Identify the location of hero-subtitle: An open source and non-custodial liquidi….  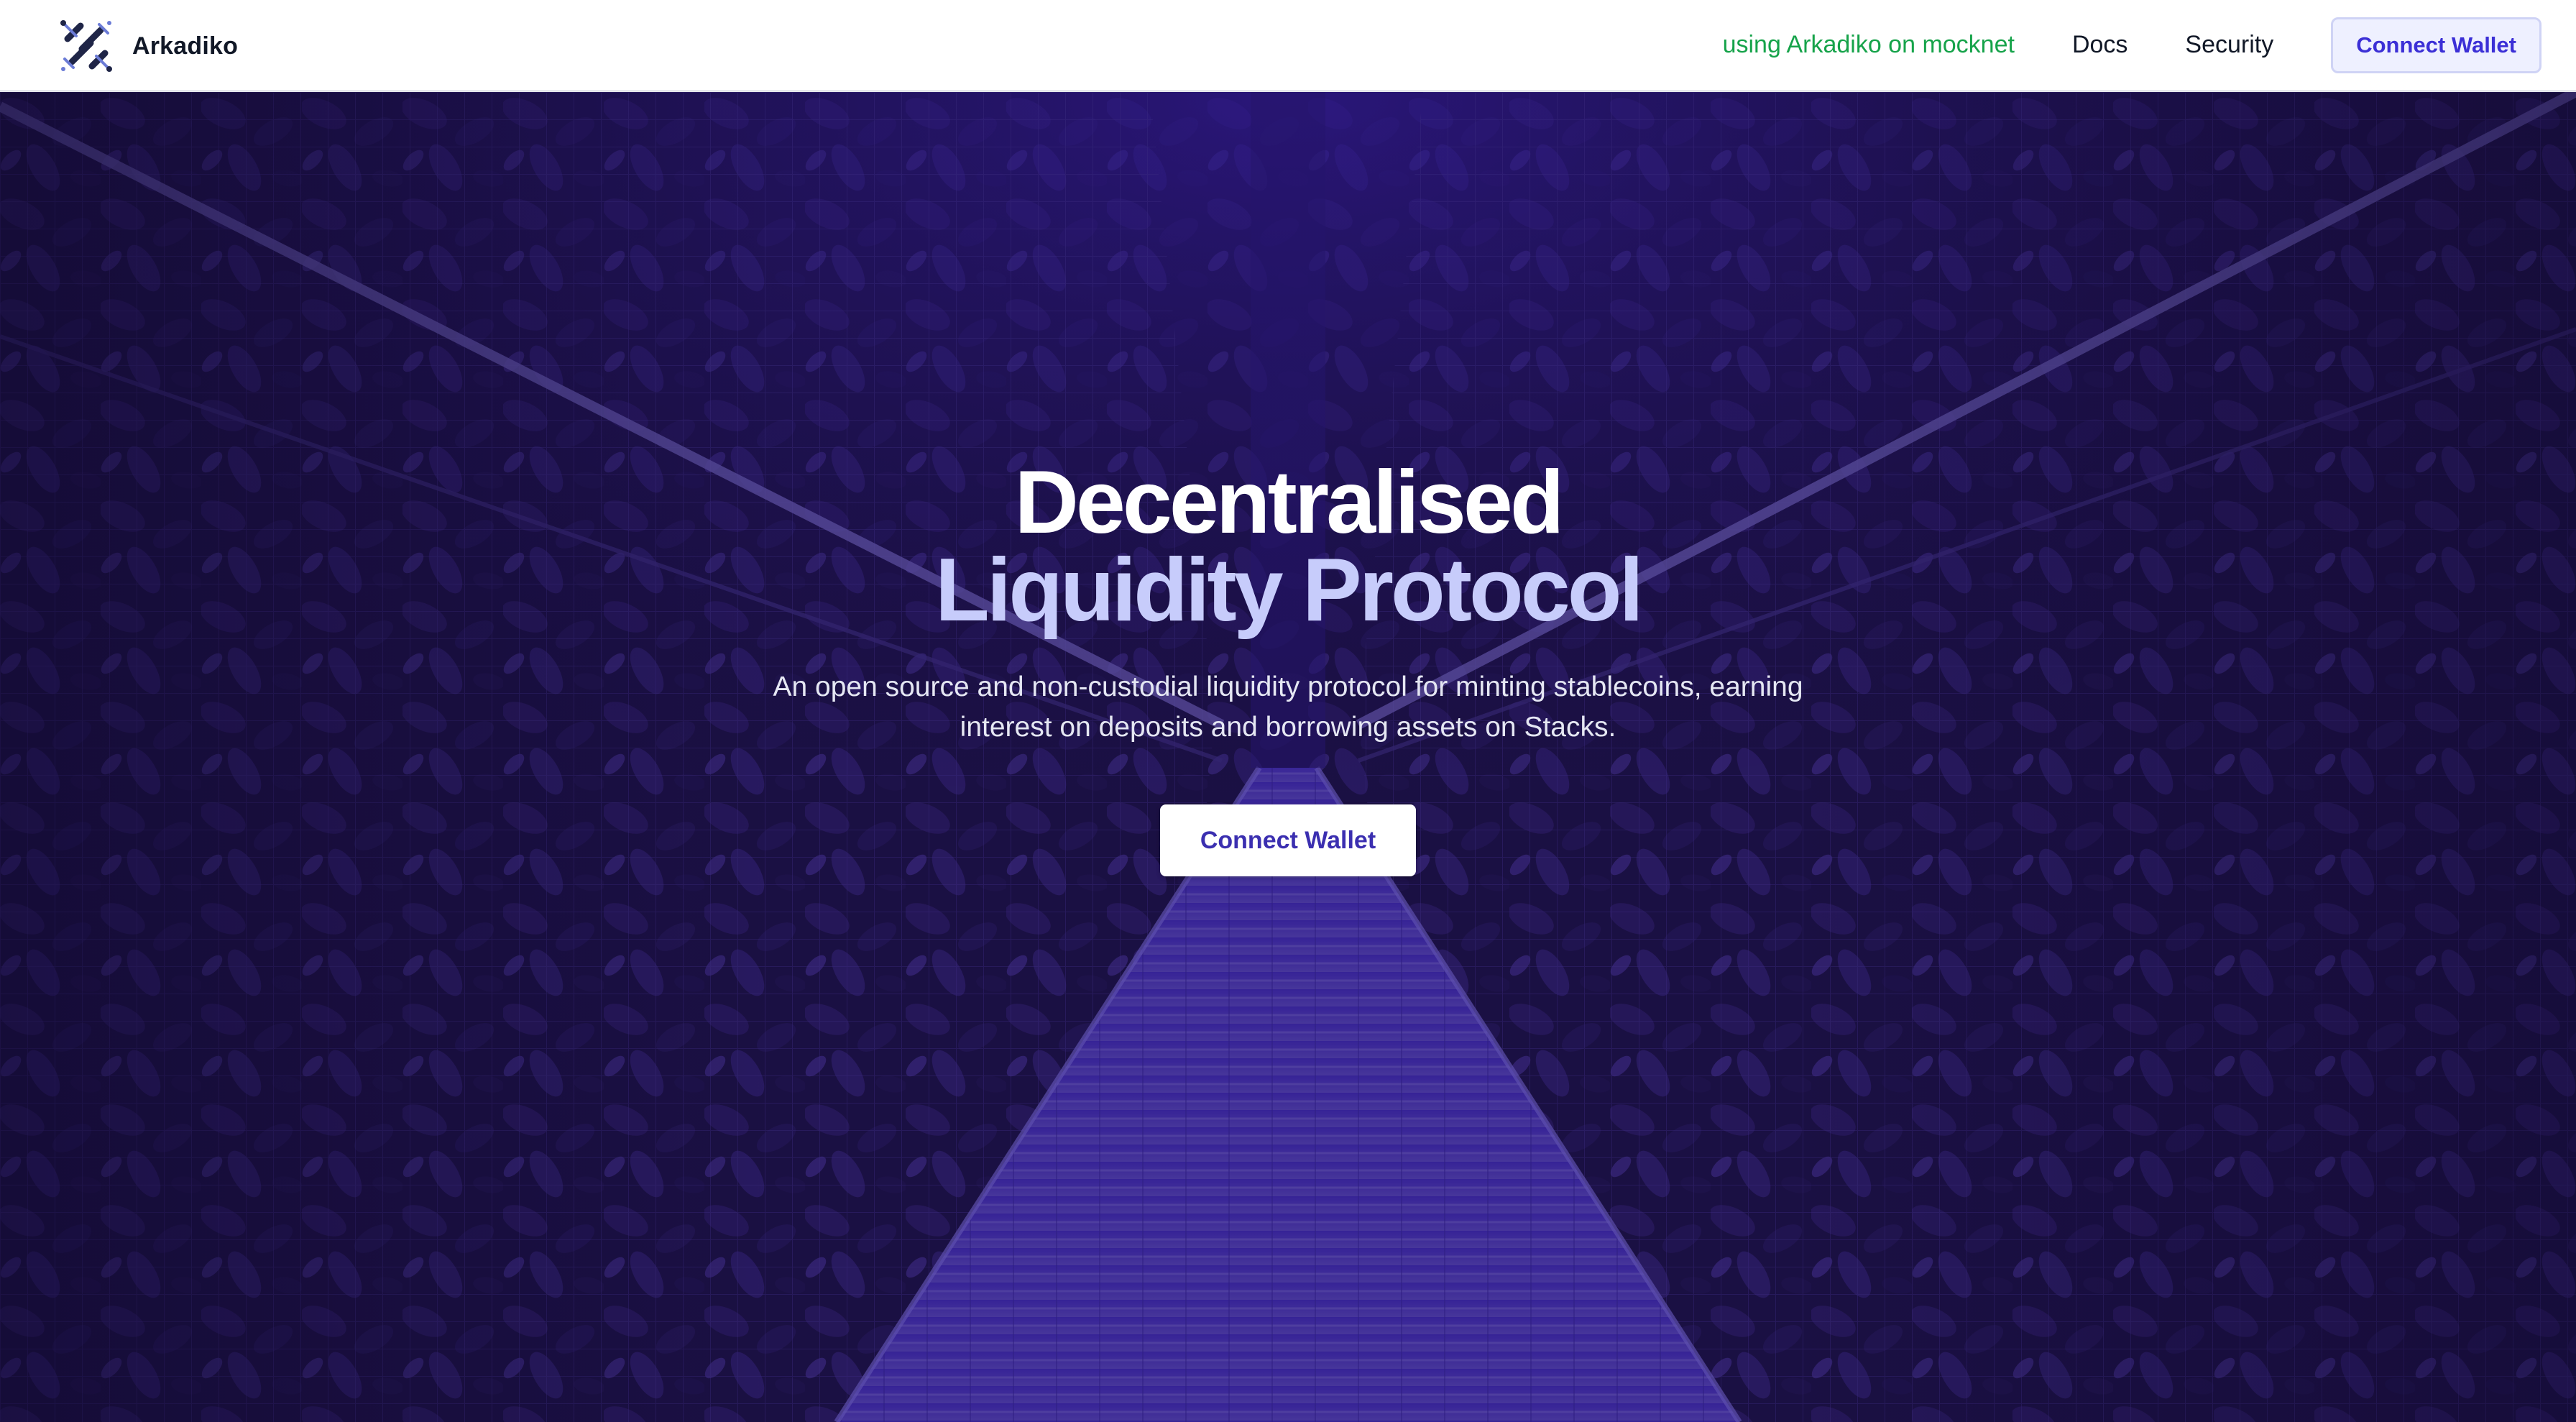
(1288, 707).